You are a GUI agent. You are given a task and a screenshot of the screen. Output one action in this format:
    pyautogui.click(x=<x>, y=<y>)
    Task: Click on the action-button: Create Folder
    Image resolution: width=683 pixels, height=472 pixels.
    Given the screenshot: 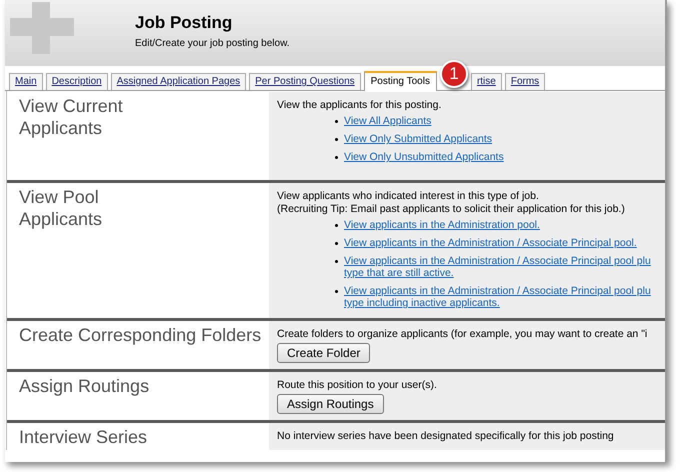 What is the action you would take?
    pyautogui.click(x=323, y=353)
    